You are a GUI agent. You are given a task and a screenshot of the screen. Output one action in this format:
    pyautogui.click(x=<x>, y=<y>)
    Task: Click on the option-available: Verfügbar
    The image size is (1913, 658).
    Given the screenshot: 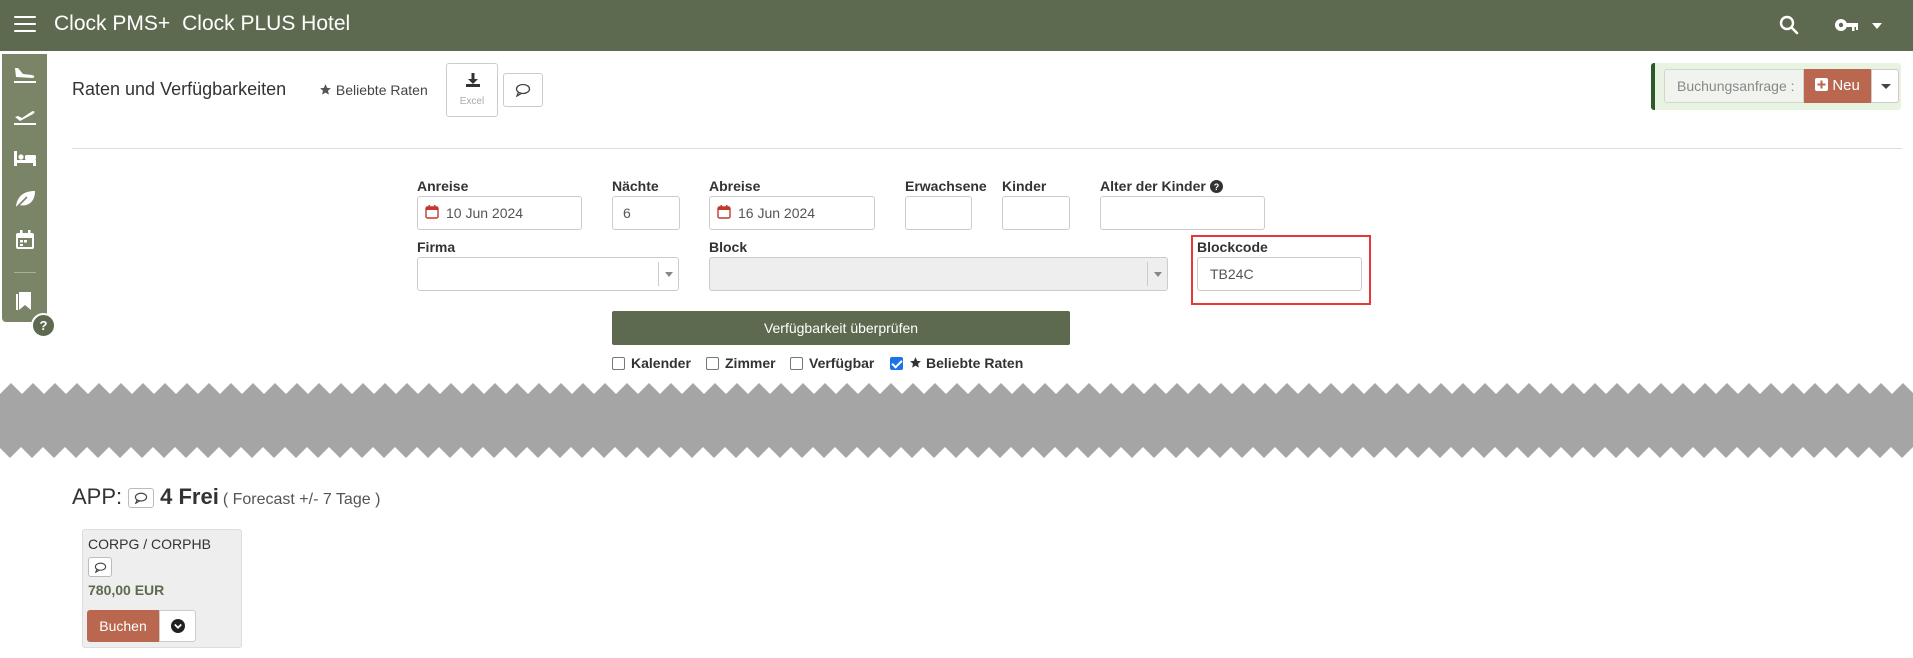 What is the action you would take?
    pyautogui.click(x=832, y=363)
    